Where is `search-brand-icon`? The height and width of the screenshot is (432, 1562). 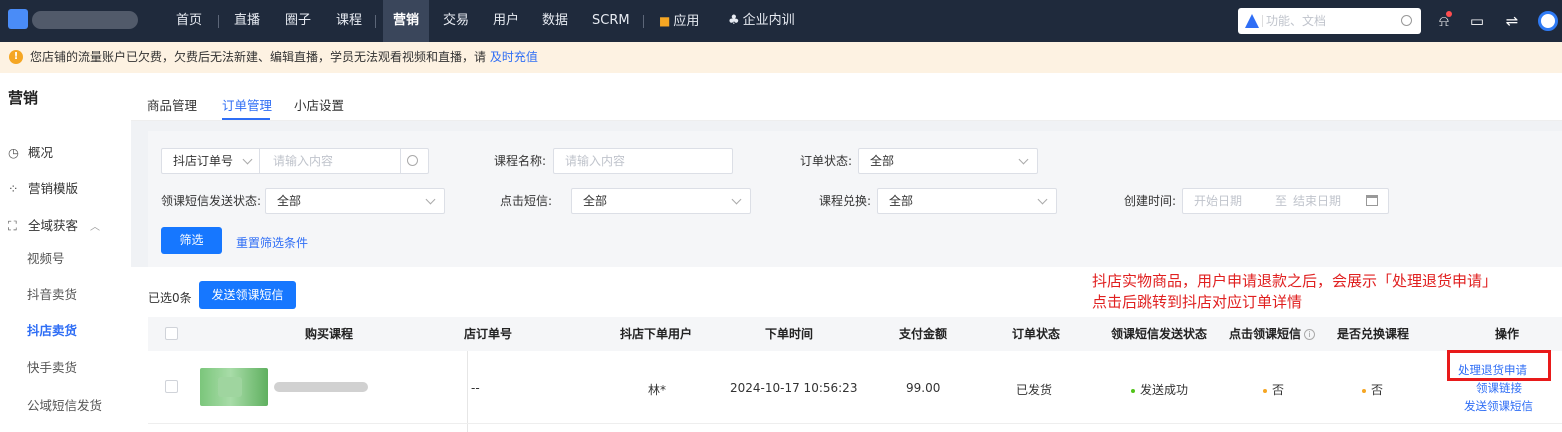
search-brand-icon is located at coordinates (1252, 21).